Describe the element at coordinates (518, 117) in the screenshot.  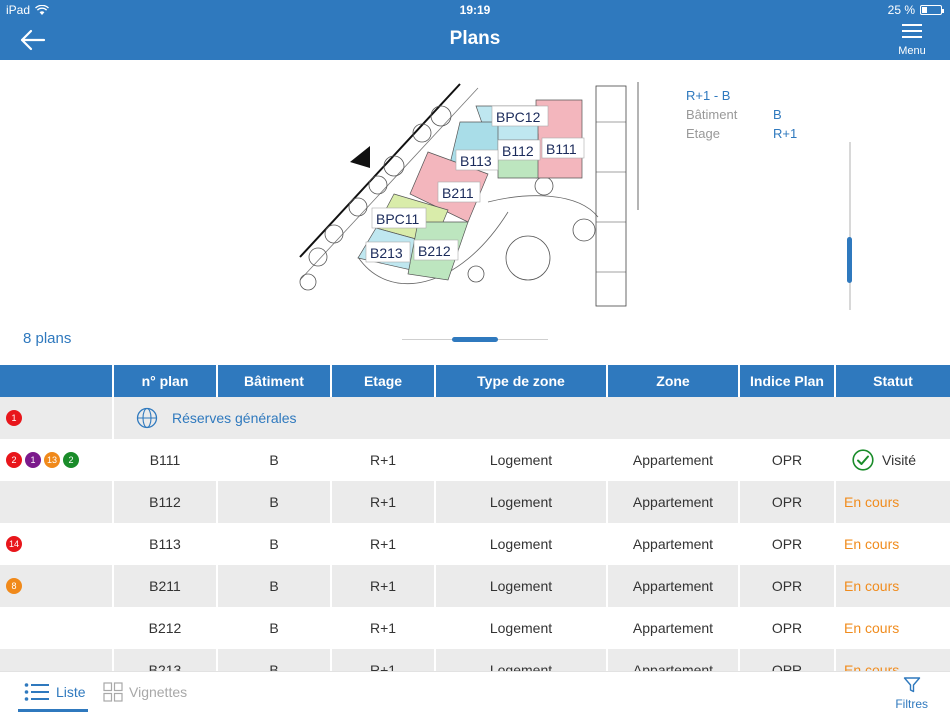
I see `plan-label-bpc12: BPC12` at that location.